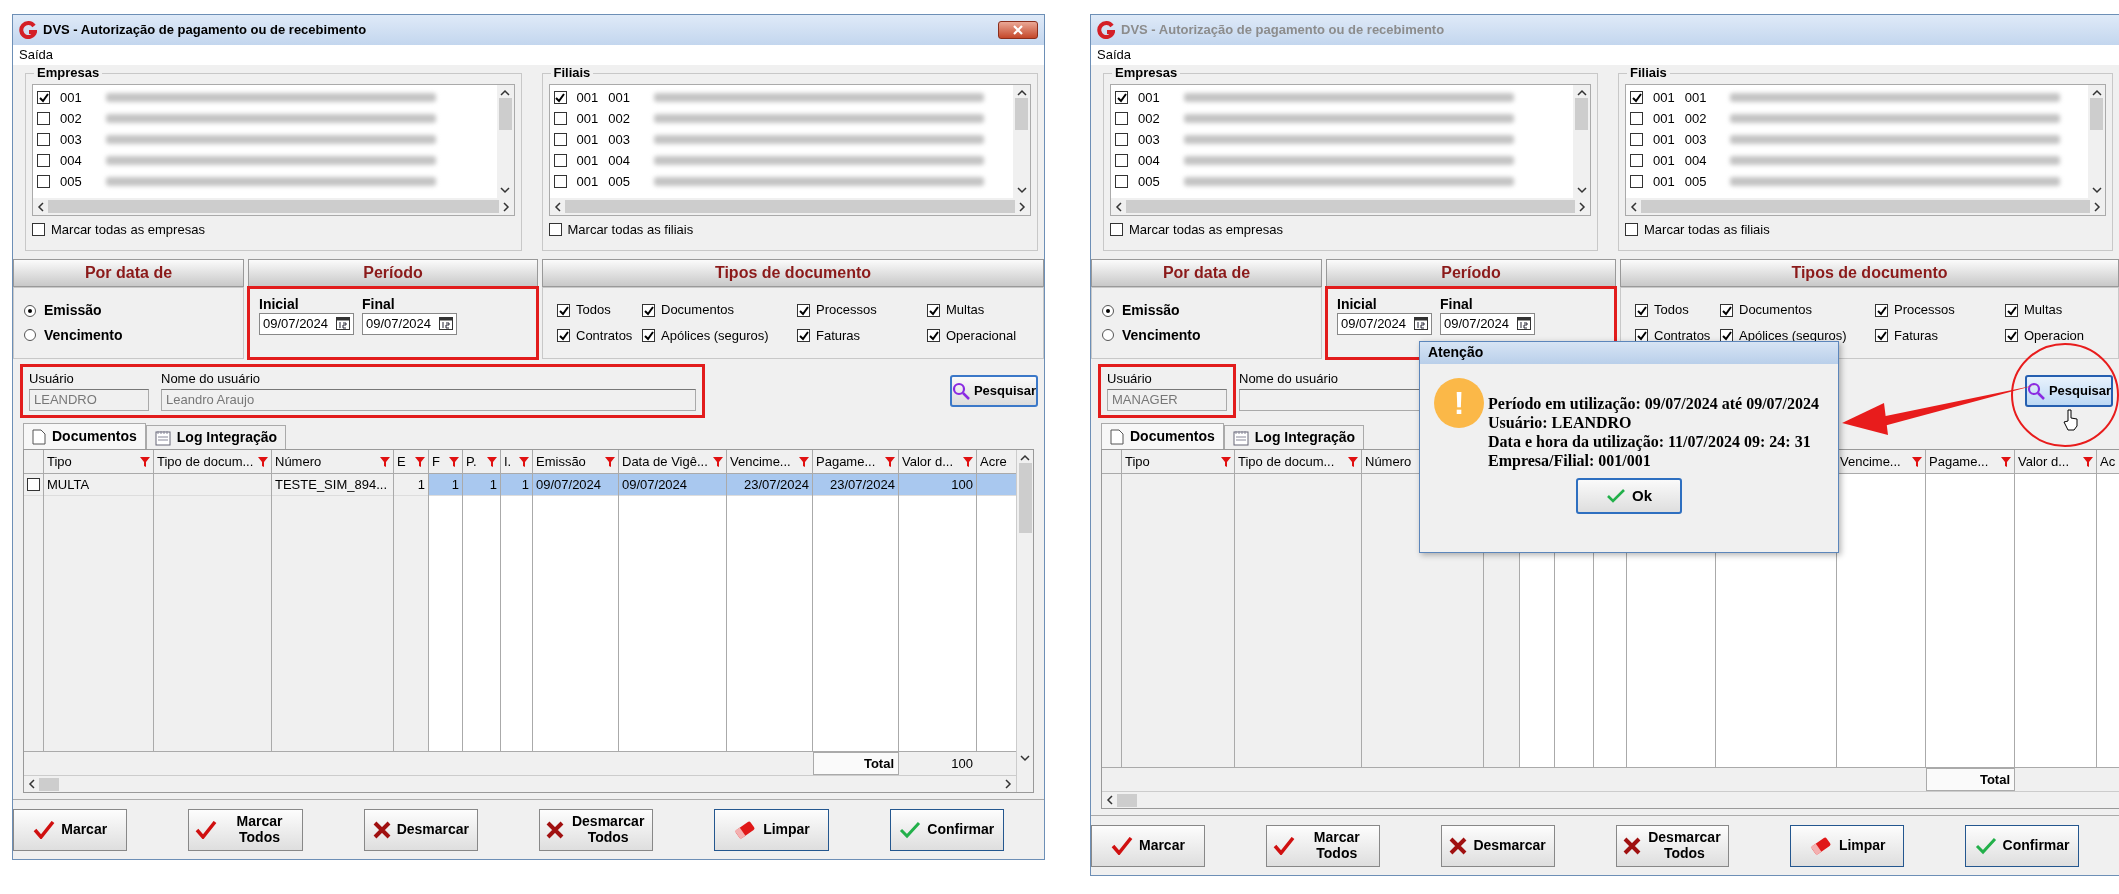  What do you see at coordinates (1570, 460) in the screenshot?
I see `message-line: Empresa/Filial: 001/001` at bounding box center [1570, 460].